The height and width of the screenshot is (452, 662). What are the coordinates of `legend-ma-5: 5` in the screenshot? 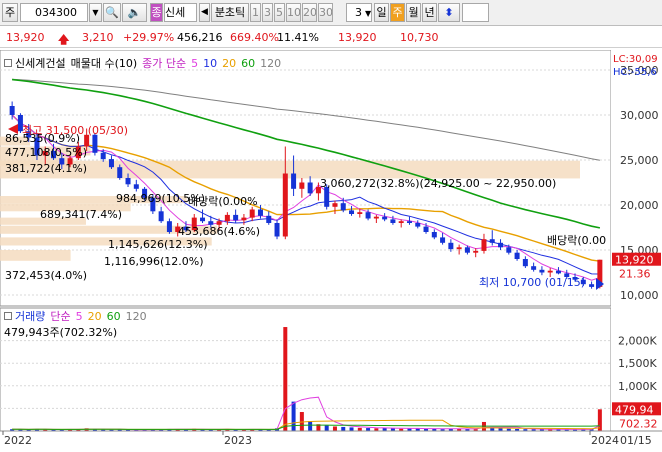 It's located at (195, 63).